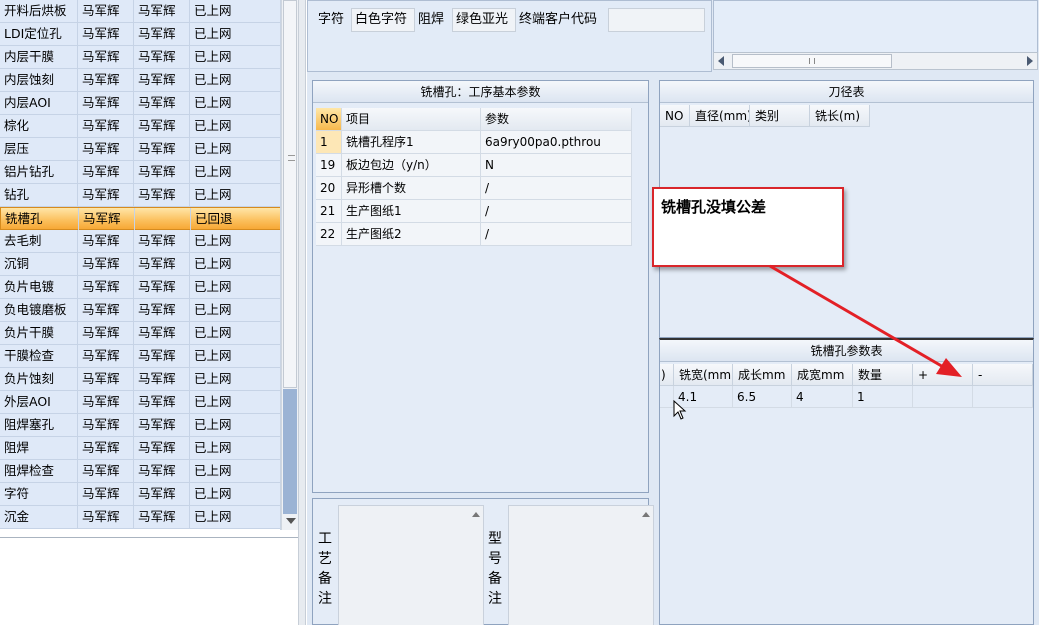 Image resolution: width=1039 pixels, height=625 pixels. I want to click on scrollbar-track, so click(290, 451).